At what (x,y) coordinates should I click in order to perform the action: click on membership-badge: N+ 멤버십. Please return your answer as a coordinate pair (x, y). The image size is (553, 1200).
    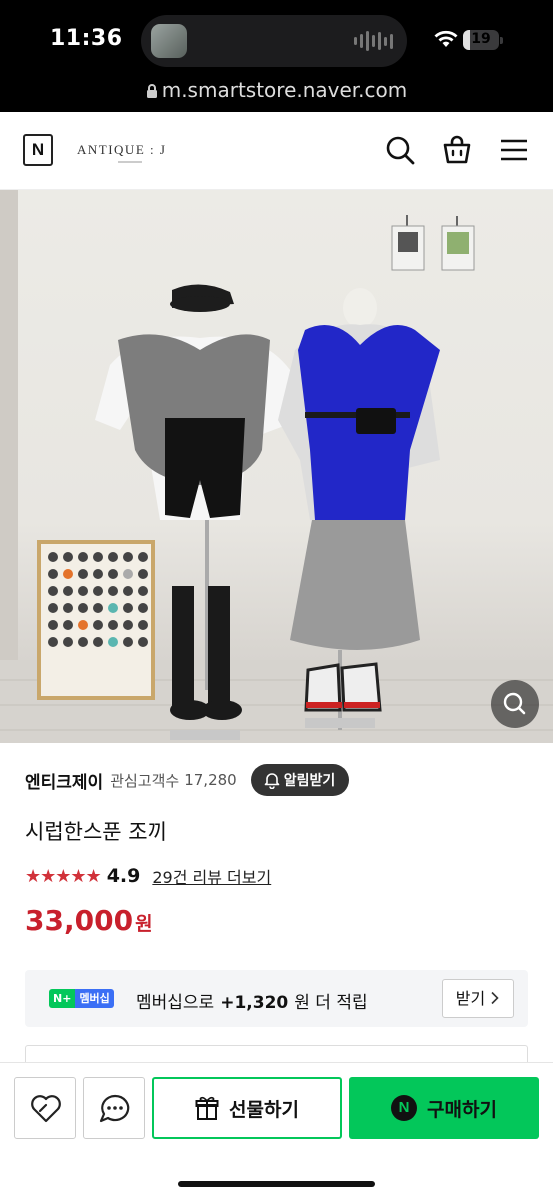
    Looking at the image, I should click on (81, 998).